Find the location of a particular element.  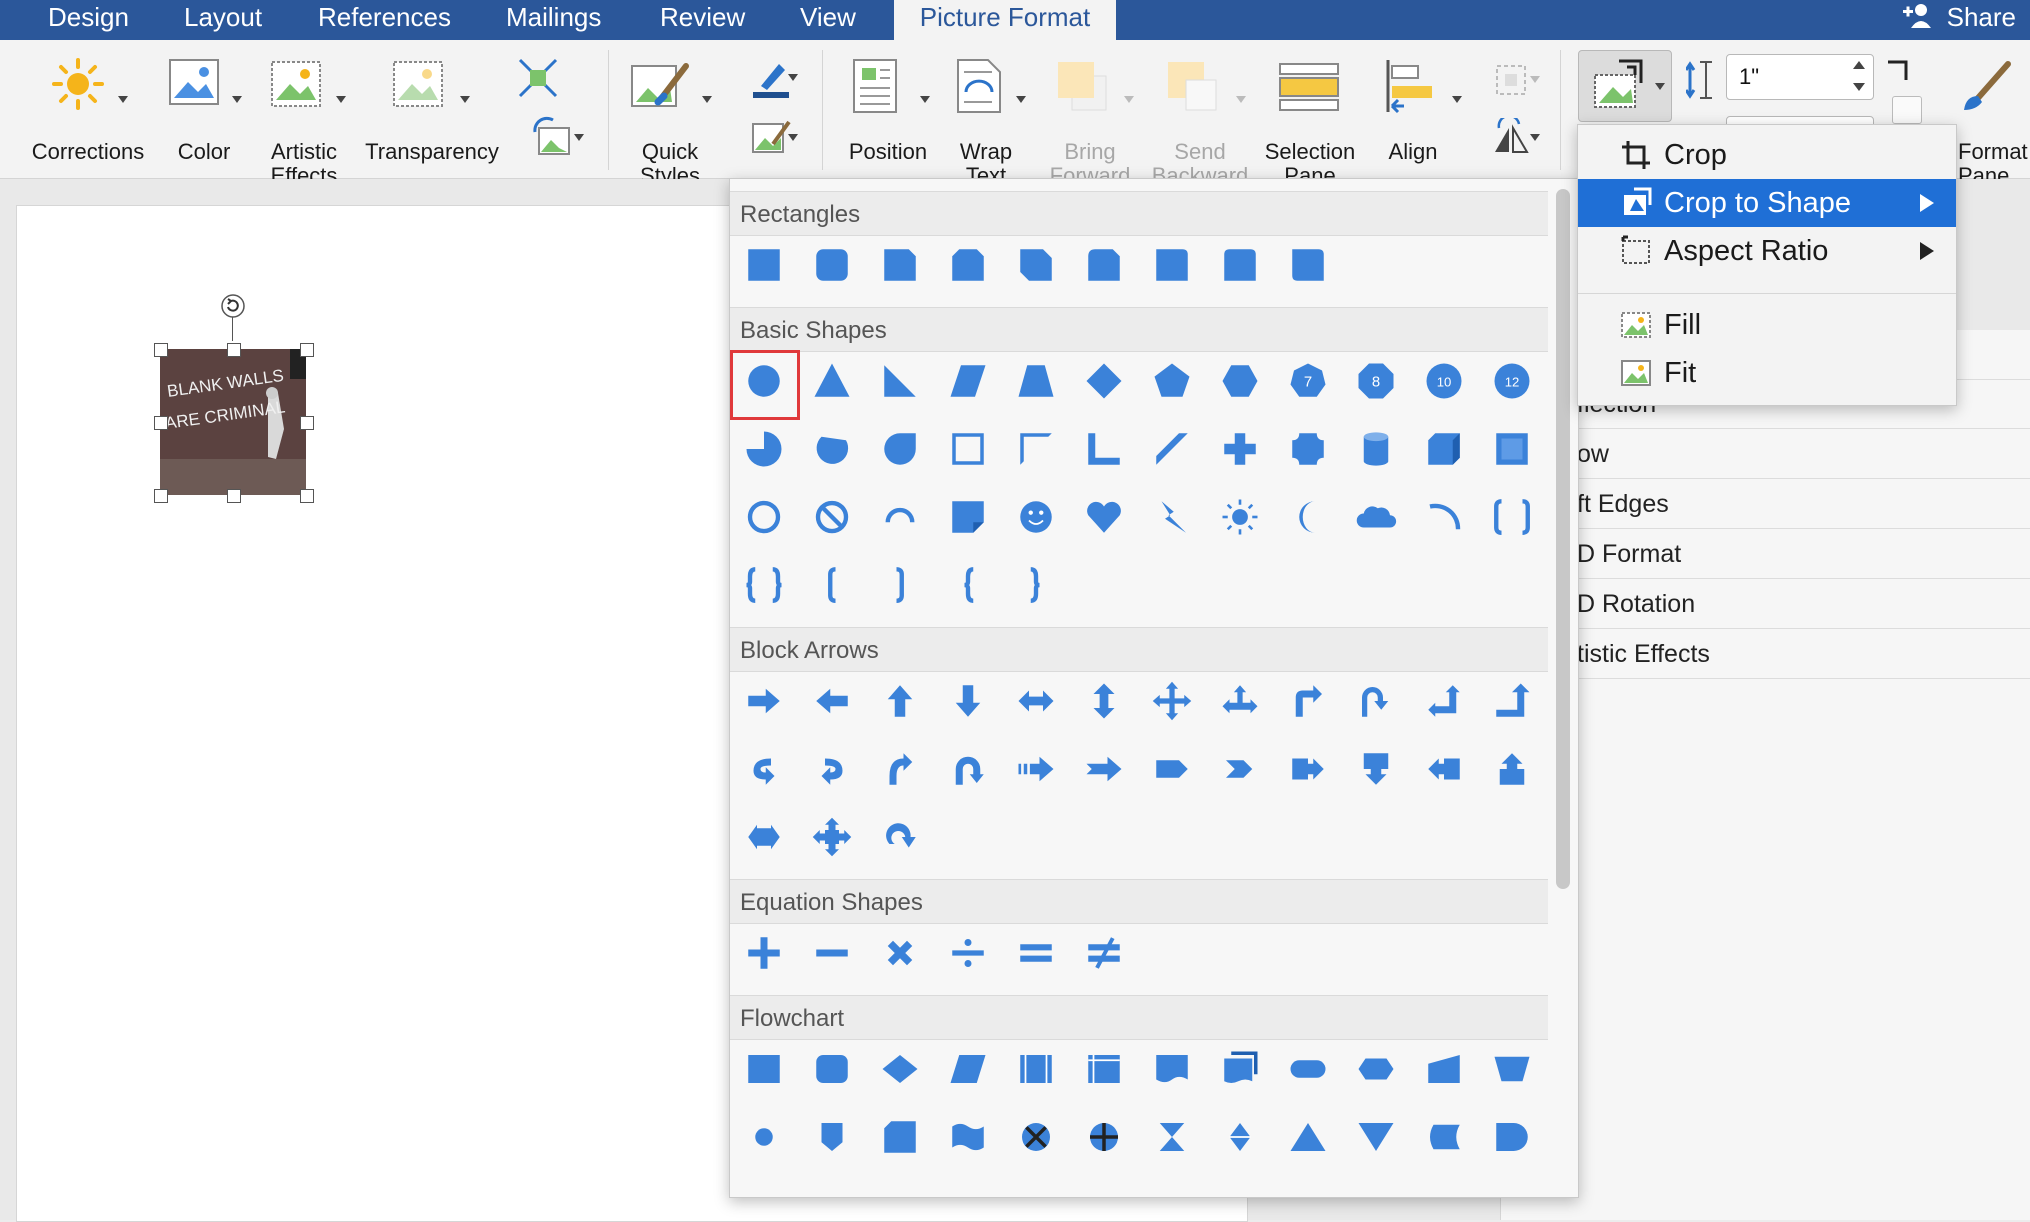

shape-curved-left-arrow is located at coordinates (832, 769).